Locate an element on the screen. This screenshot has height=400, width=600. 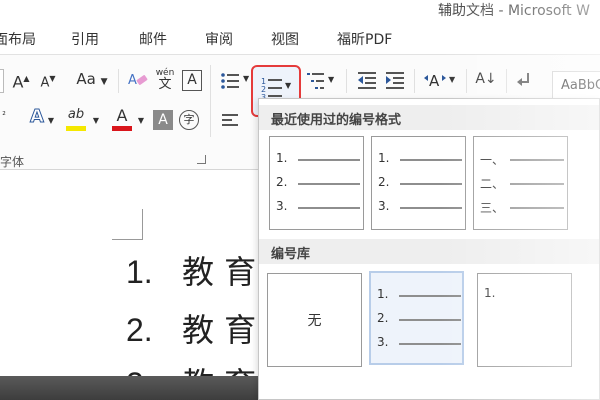
increase-indent-icon is located at coordinates (395, 80).